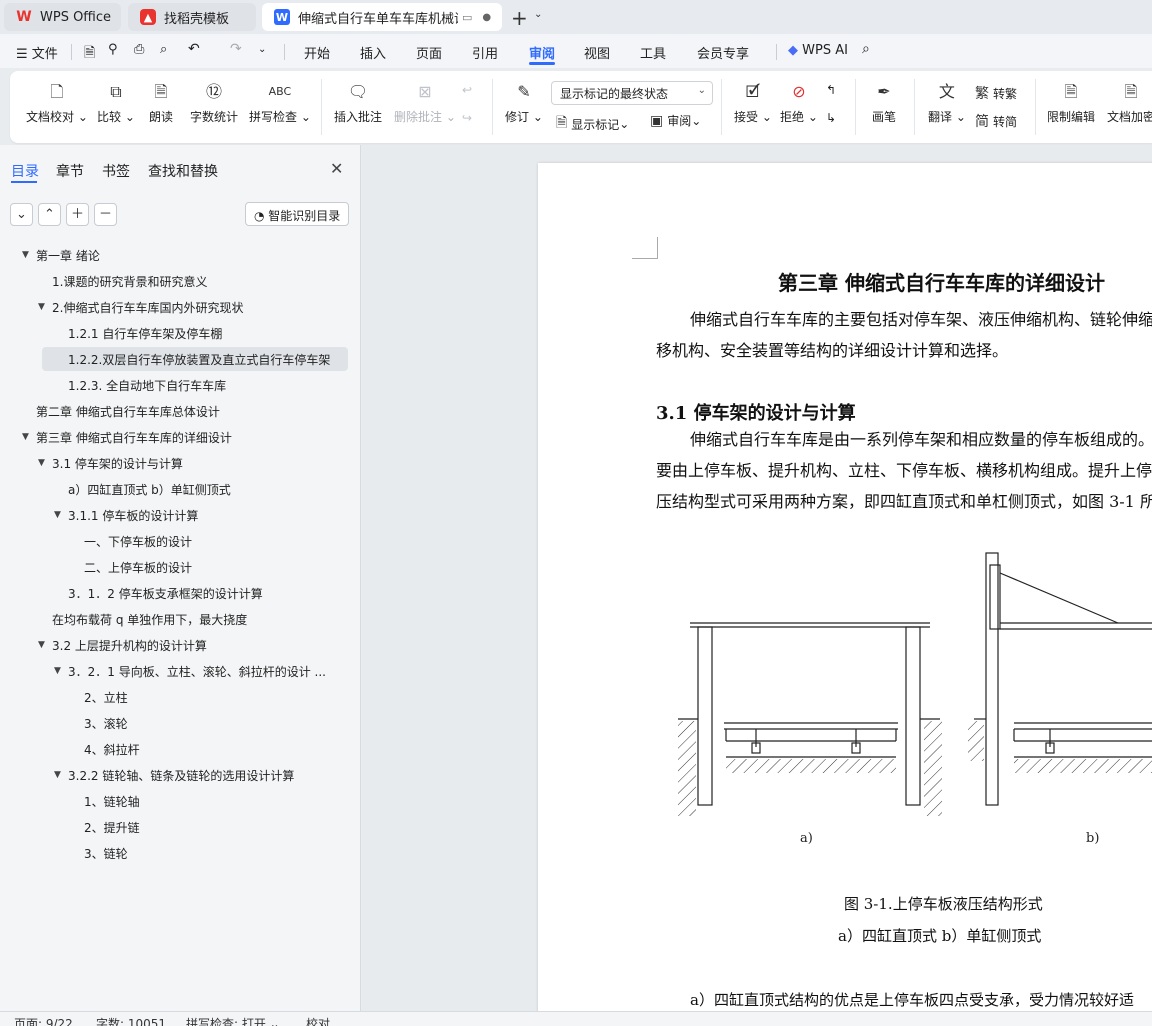 The image size is (1152, 1026). I want to click on tab-chapters: 章节, so click(70, 171).